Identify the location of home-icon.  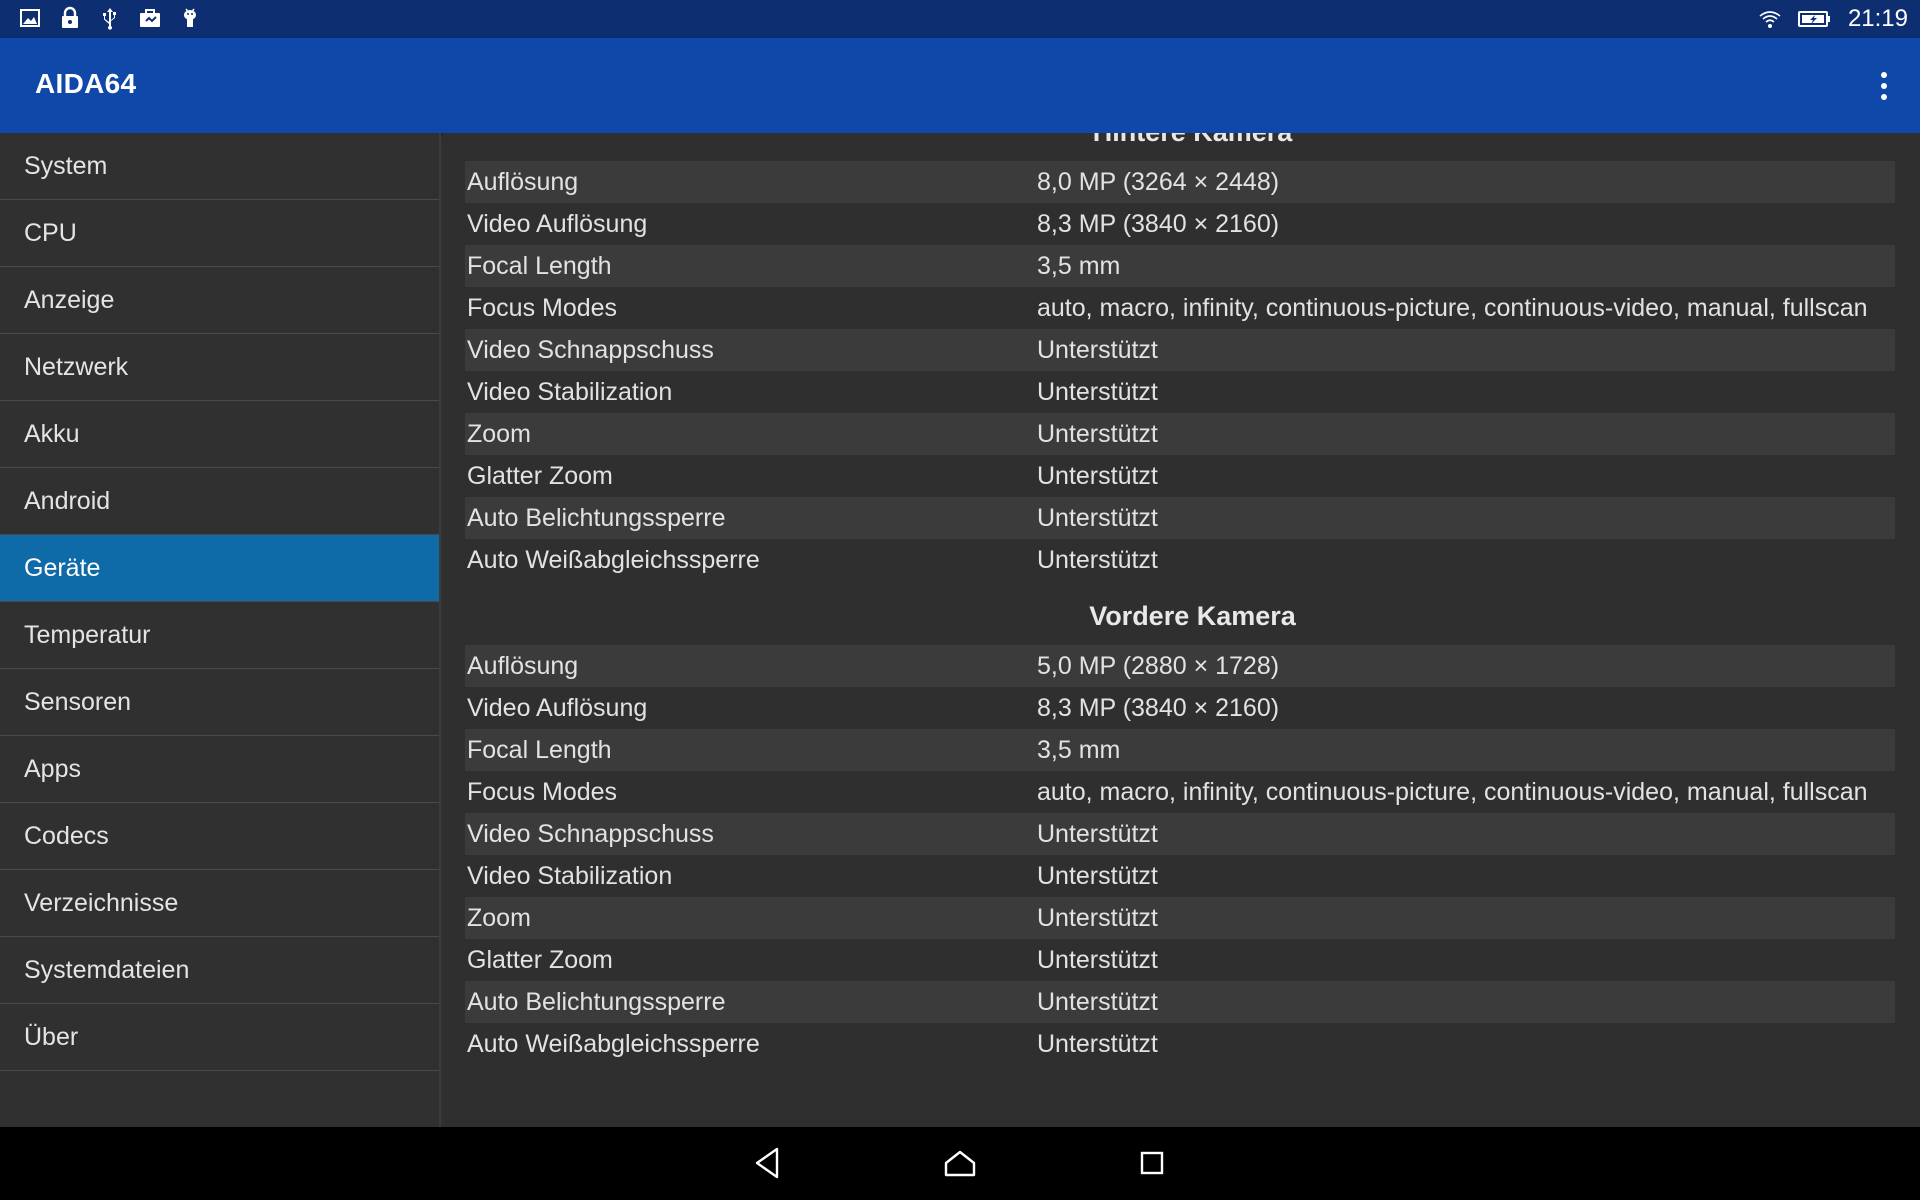
(960, 1163).